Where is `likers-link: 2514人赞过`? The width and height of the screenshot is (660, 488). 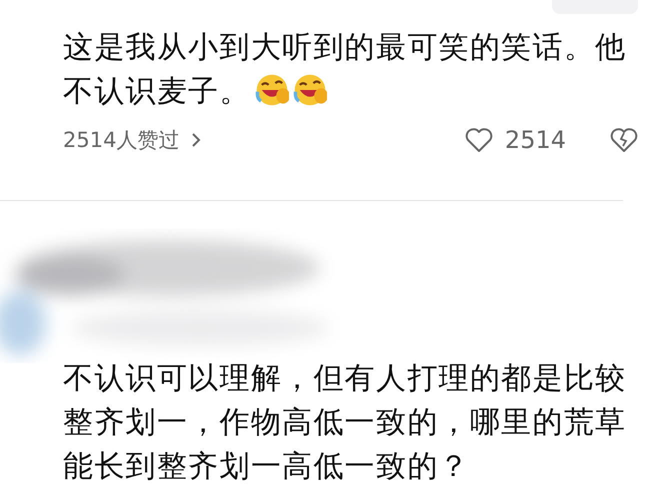
likers-link: 2514人赞过 is located at coordinates (132, 140).